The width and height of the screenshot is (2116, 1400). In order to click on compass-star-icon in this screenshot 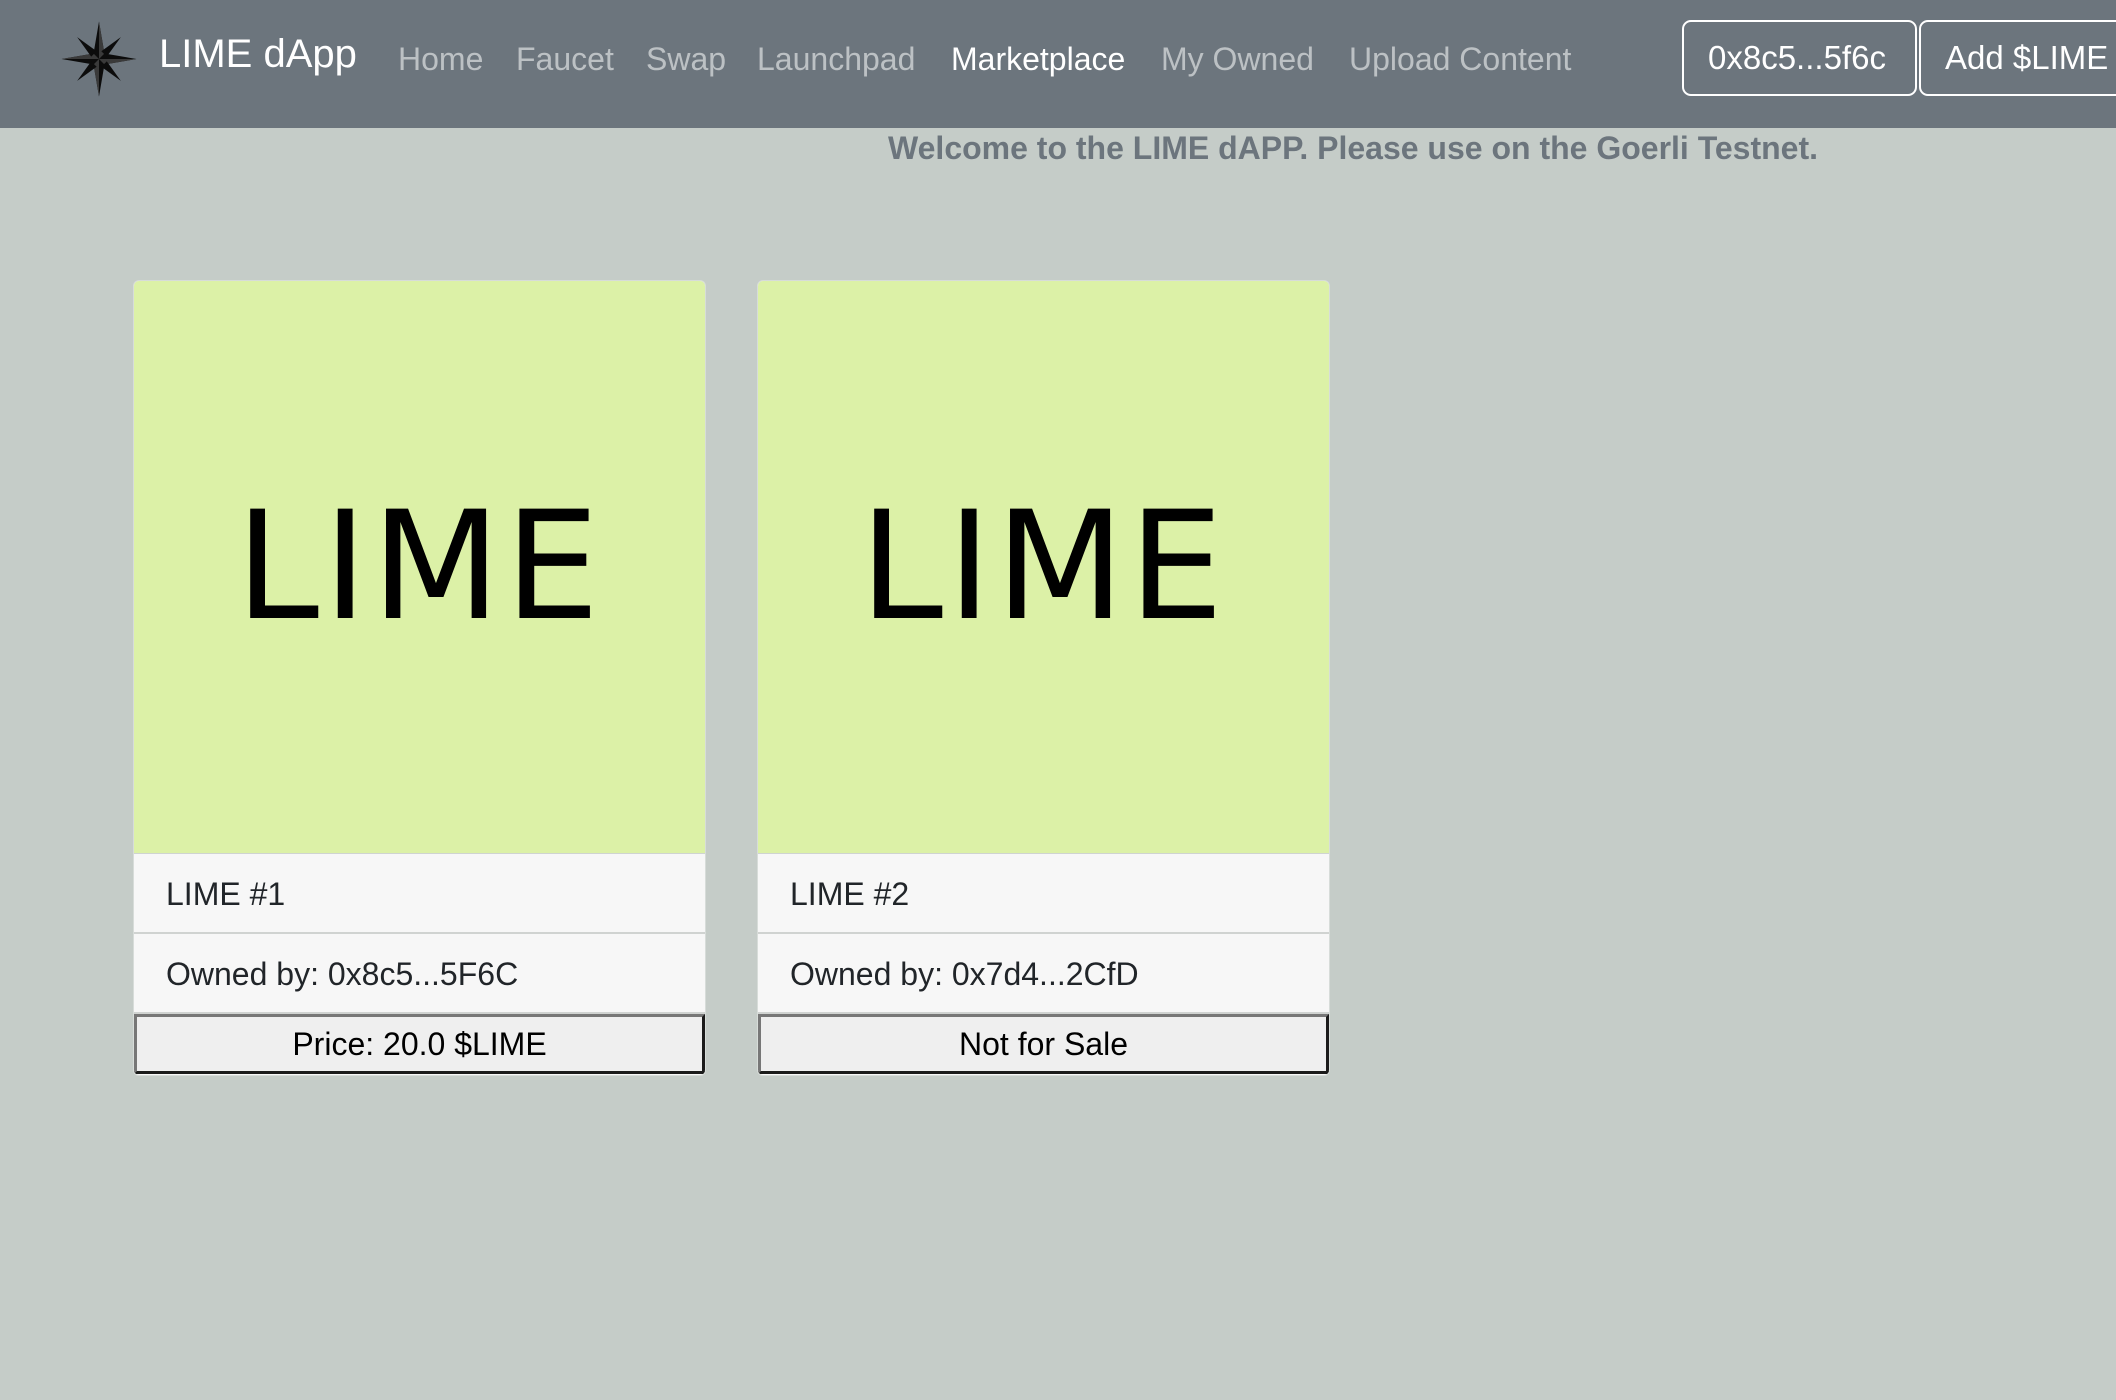, I will do `click(99, 59)`.